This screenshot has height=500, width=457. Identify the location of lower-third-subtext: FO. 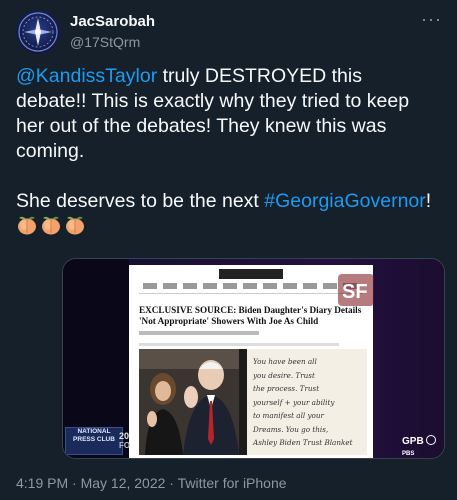
(125, 445).